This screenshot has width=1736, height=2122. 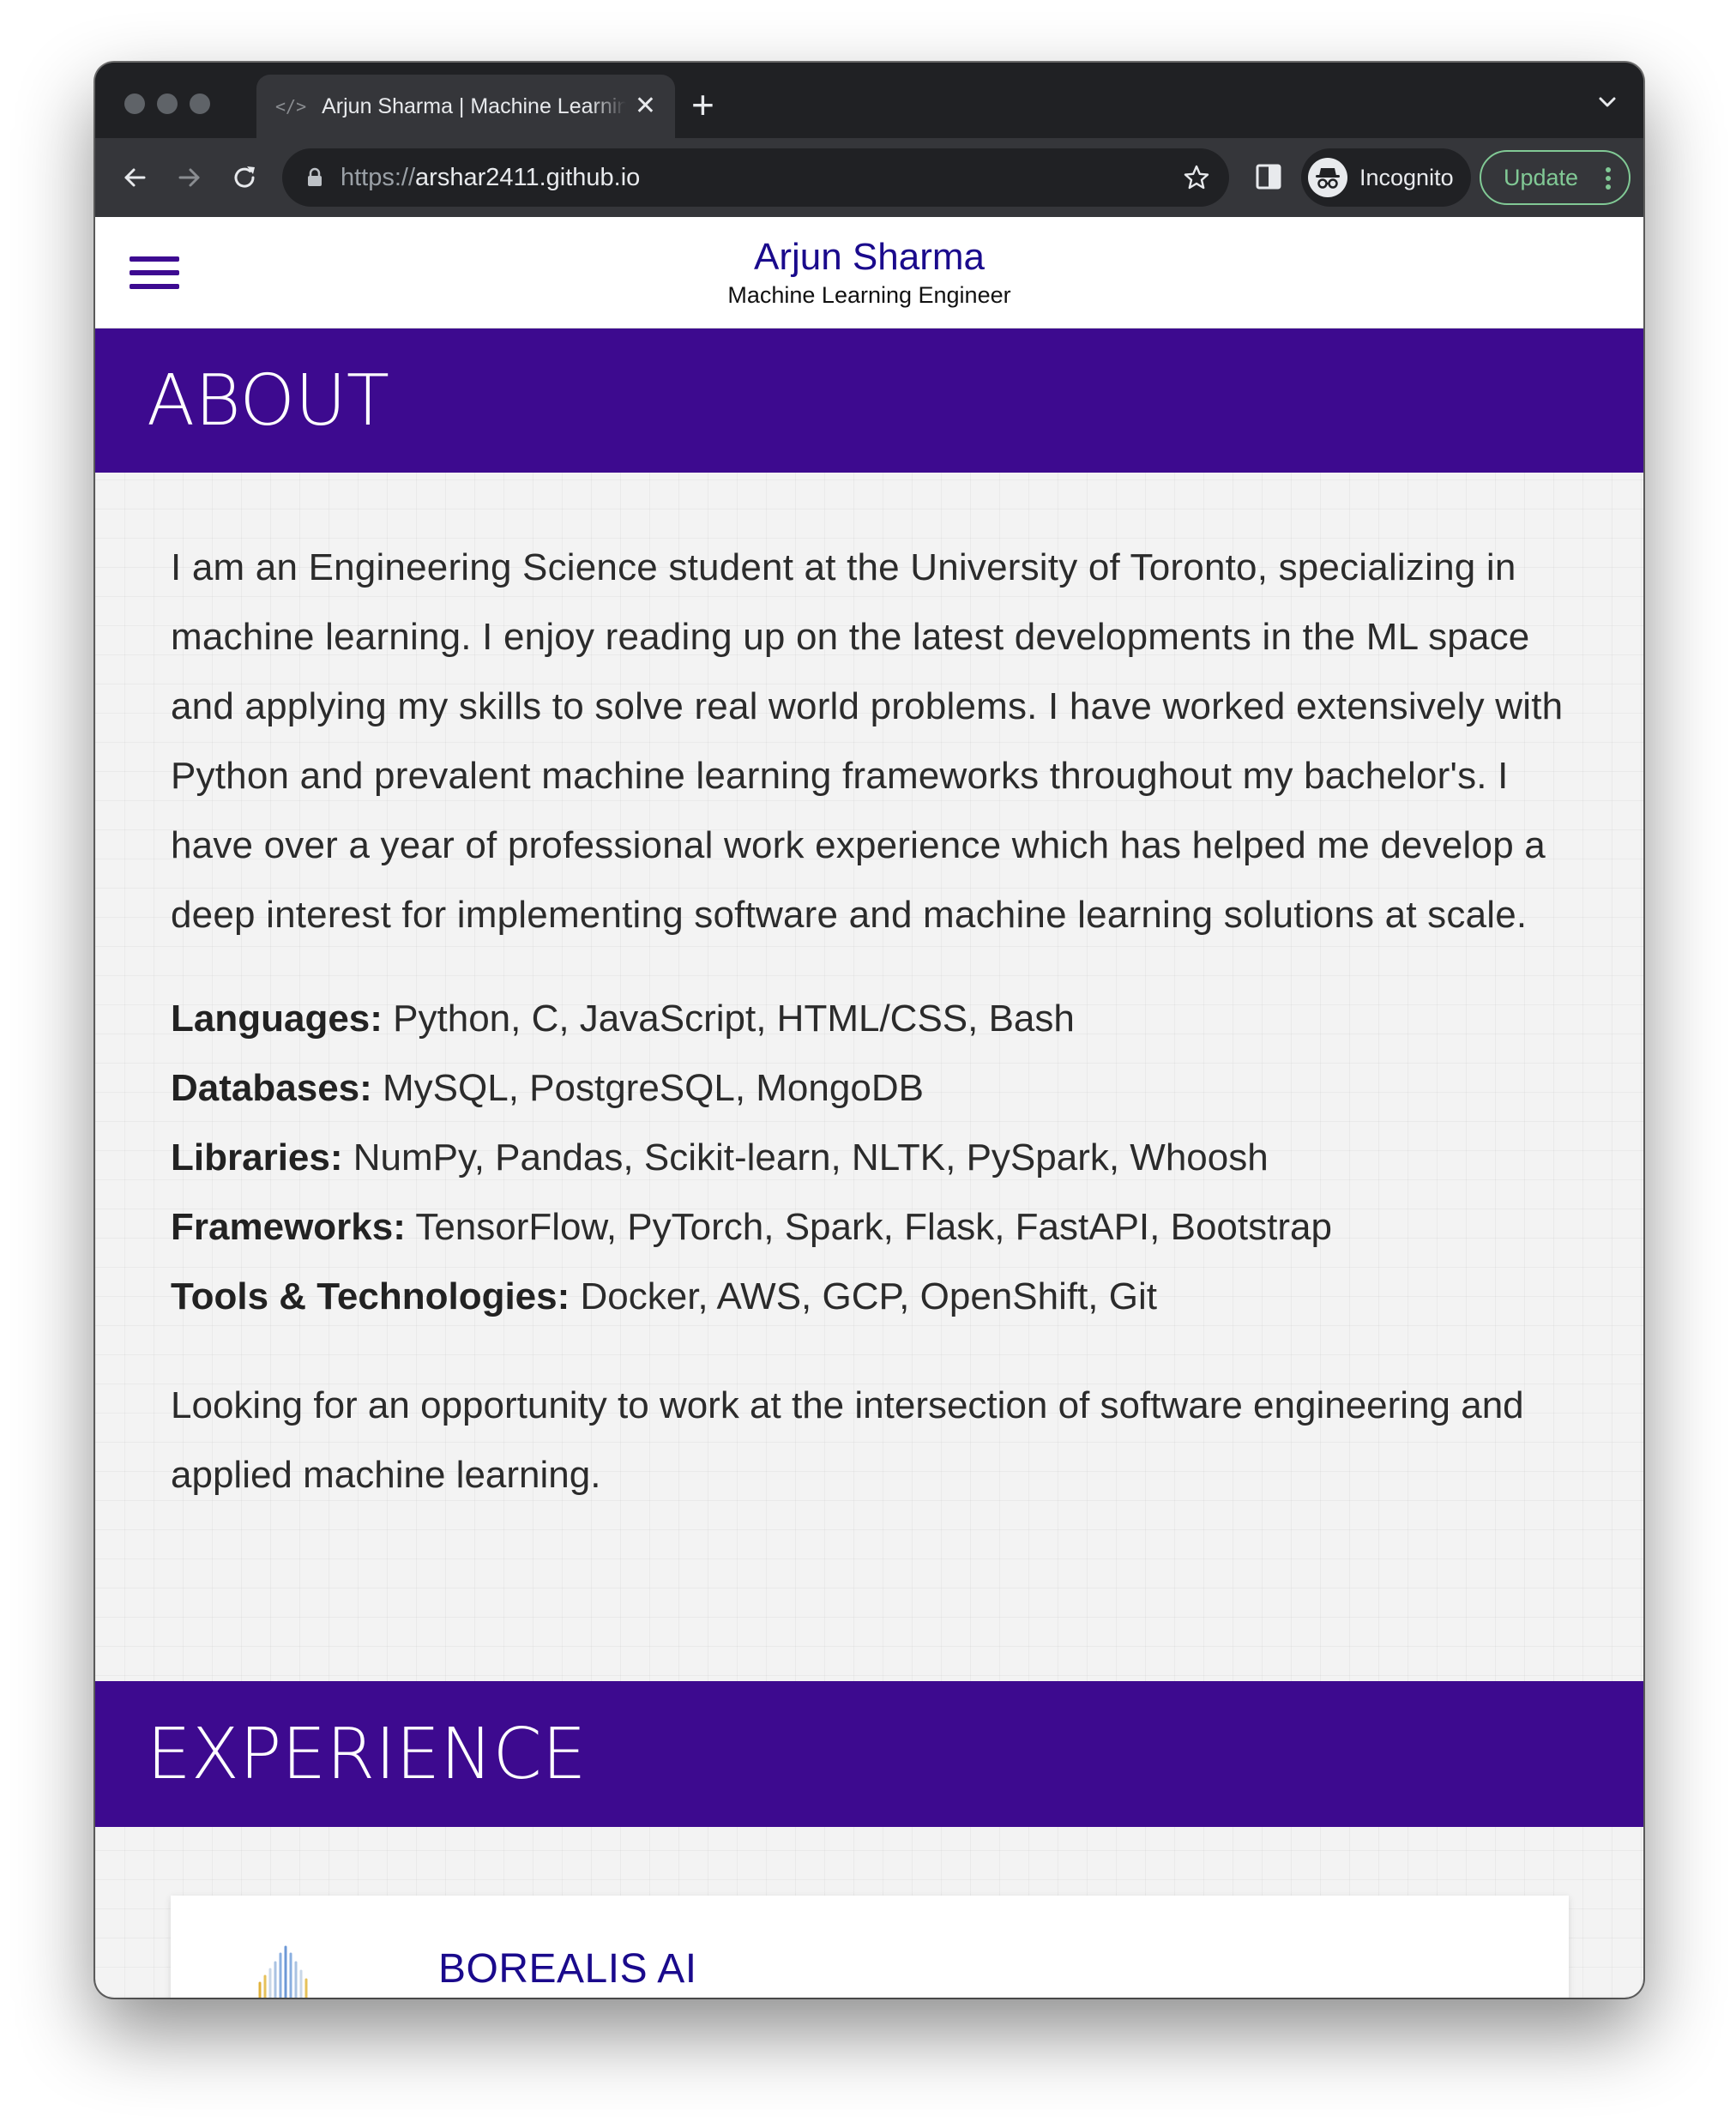 What do you see at coordinates (869, 1754) in the screenshot?
I see `experience-section-banner: EXPERIENCE` at bounding box center [869, 1754].